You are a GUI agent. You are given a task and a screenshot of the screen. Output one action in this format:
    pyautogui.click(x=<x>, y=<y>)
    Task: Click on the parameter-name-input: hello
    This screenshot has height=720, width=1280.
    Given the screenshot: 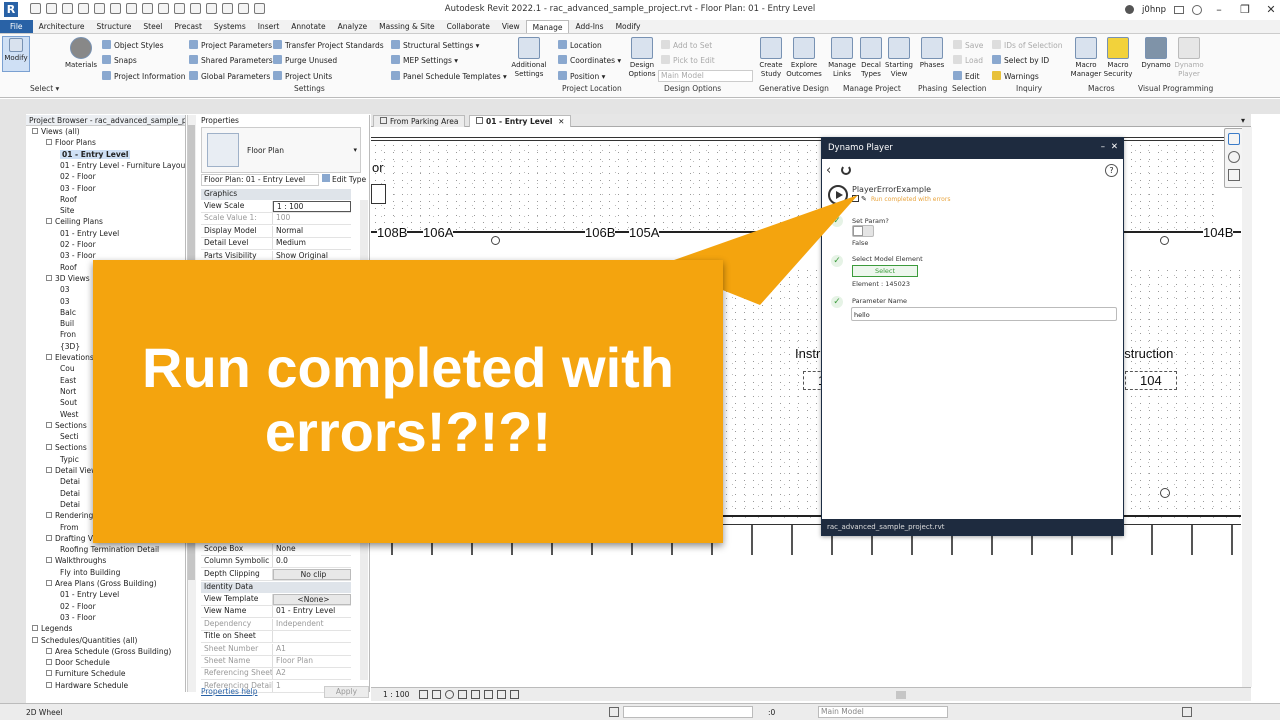 What is the action you would take?
    pyautogui.click(x=984, y=314)
    